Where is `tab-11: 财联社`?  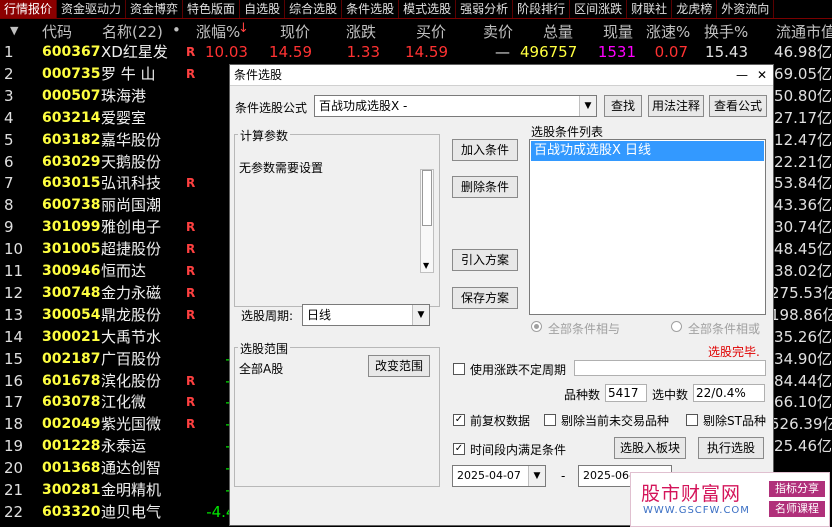
tab-11: 财联社 is located at coordinates (650, 9).